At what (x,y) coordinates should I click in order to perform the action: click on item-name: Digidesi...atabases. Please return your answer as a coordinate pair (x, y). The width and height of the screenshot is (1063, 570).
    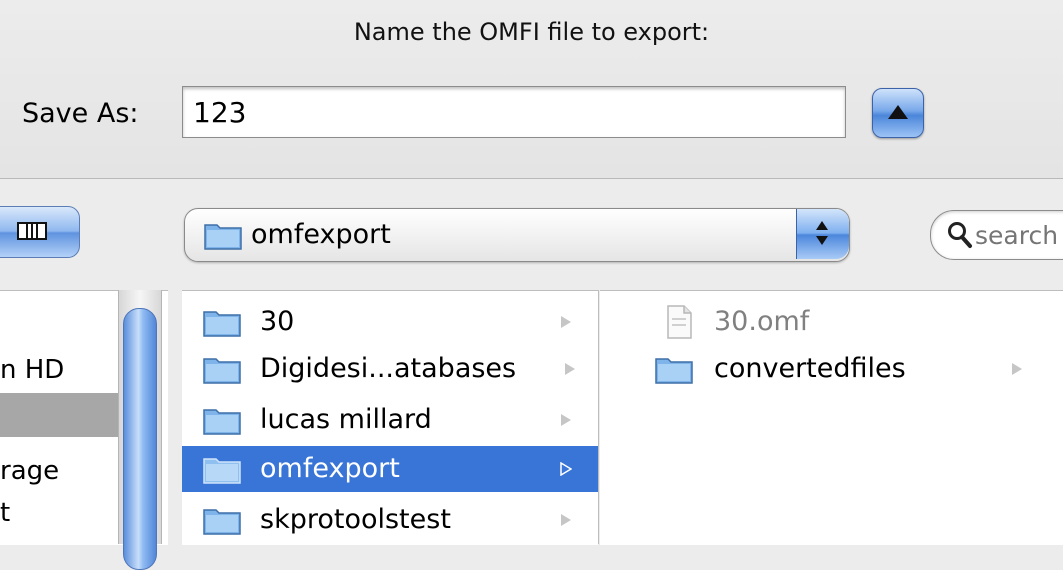
    Looking at the image, I should click on (388, 368).